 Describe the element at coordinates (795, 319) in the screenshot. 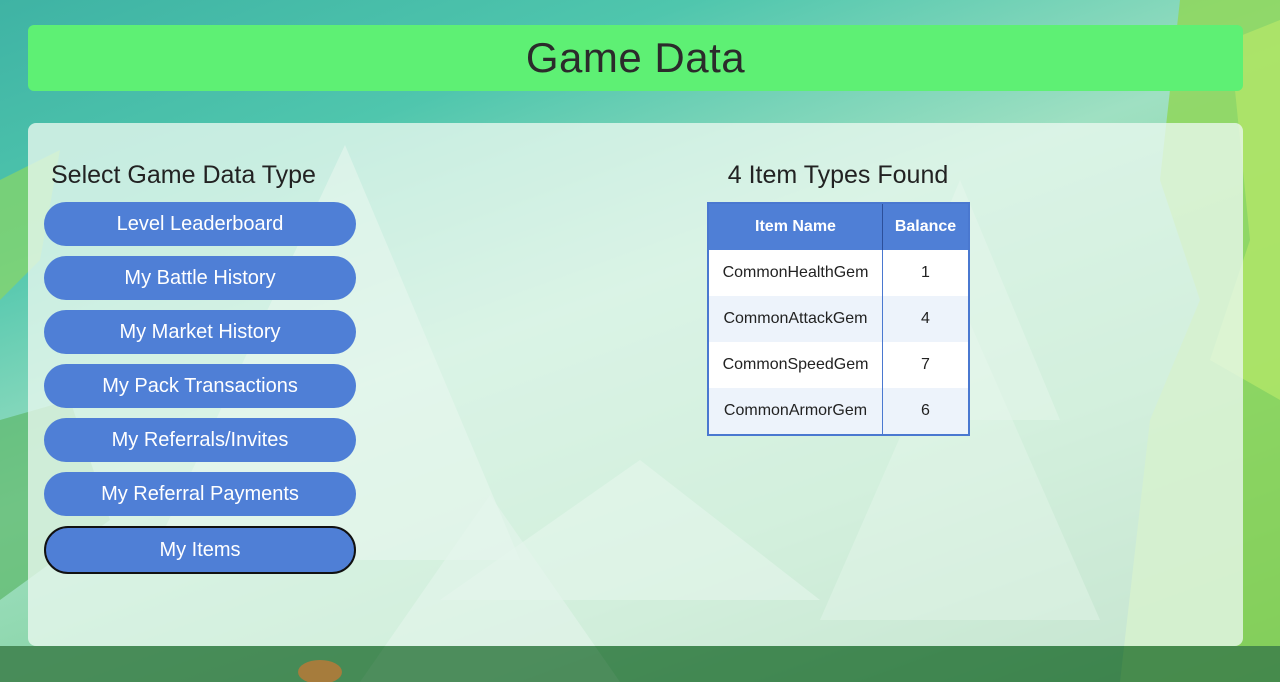

I see `item-name-cell: CommonAttackGem` at that location.